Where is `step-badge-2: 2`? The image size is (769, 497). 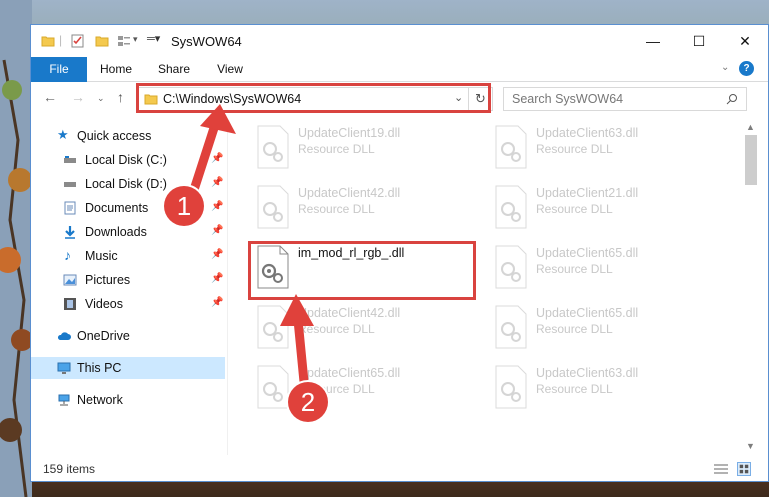 step-badge-2: 2 is located at coordinates (308, 402).